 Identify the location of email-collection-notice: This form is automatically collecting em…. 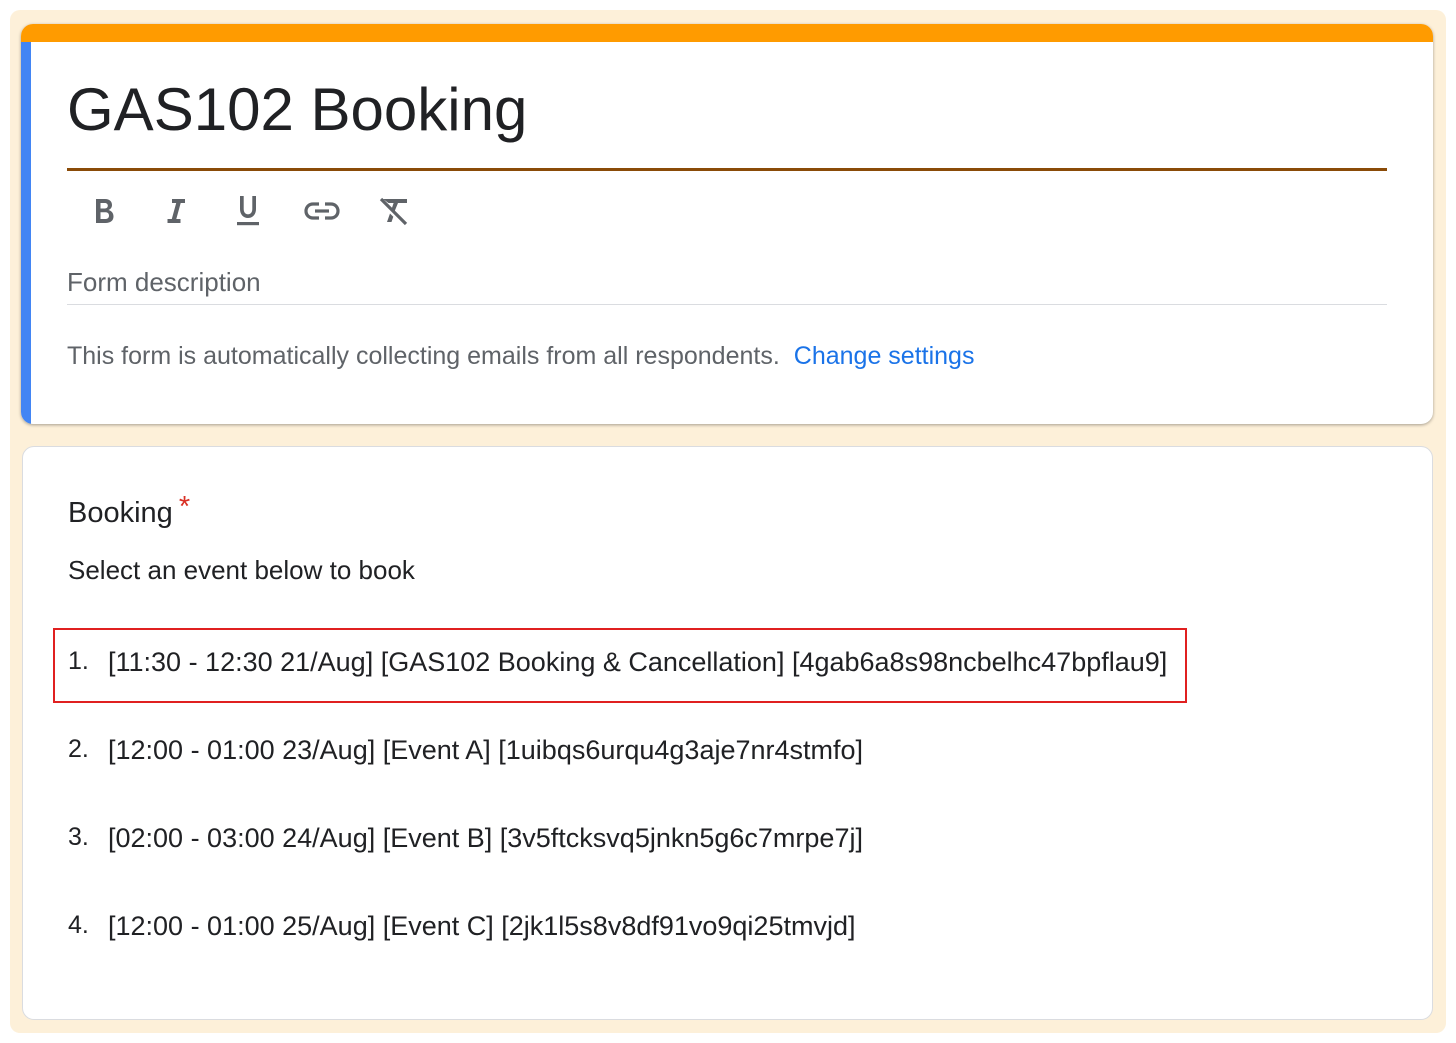
(520, 356).